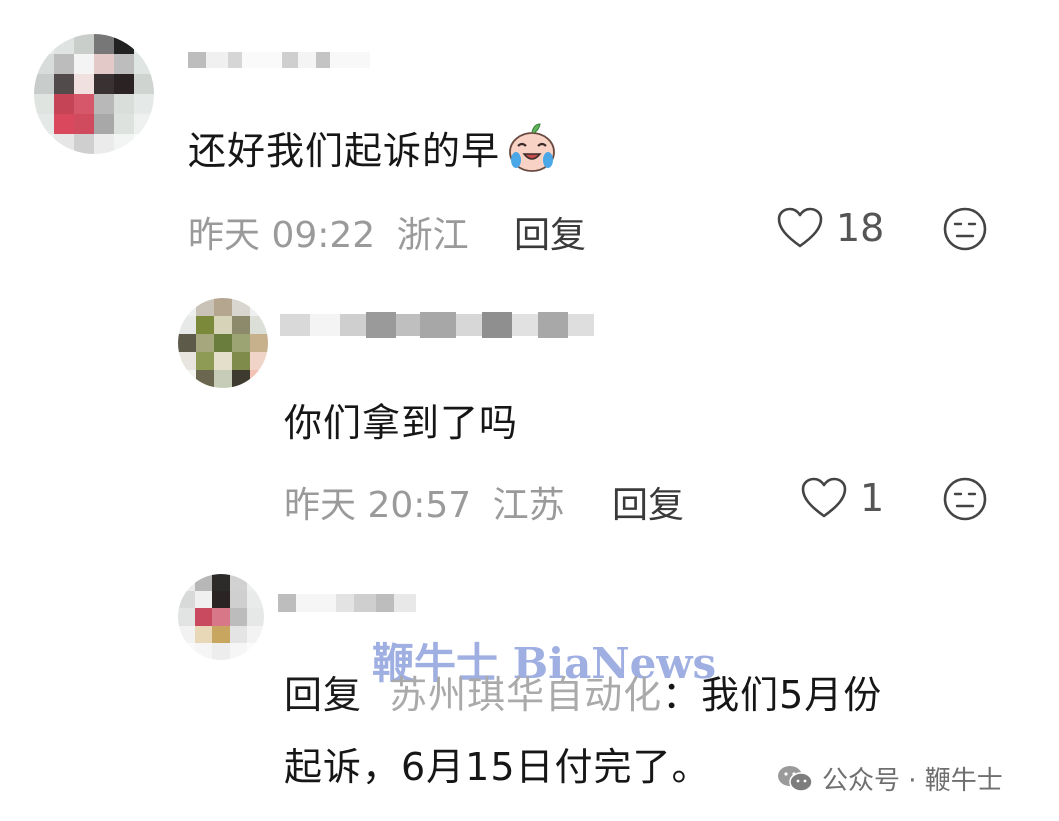 The height and width of the screenshot is (821, 1059). Describe the element at coordinates (528, 505) in the screenshot. I see `comment-location: 江苏` at that location.